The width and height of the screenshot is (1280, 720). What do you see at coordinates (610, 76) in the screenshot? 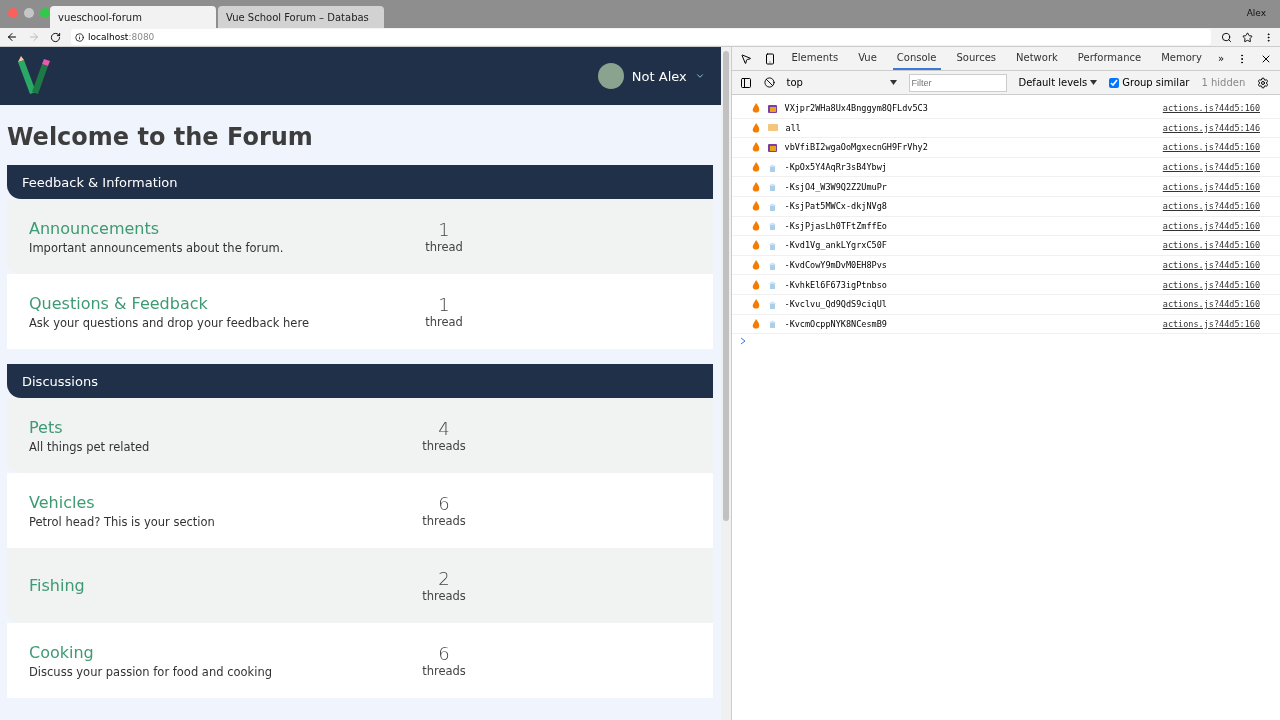
I see `avatar` at bounding box center [610, 76].